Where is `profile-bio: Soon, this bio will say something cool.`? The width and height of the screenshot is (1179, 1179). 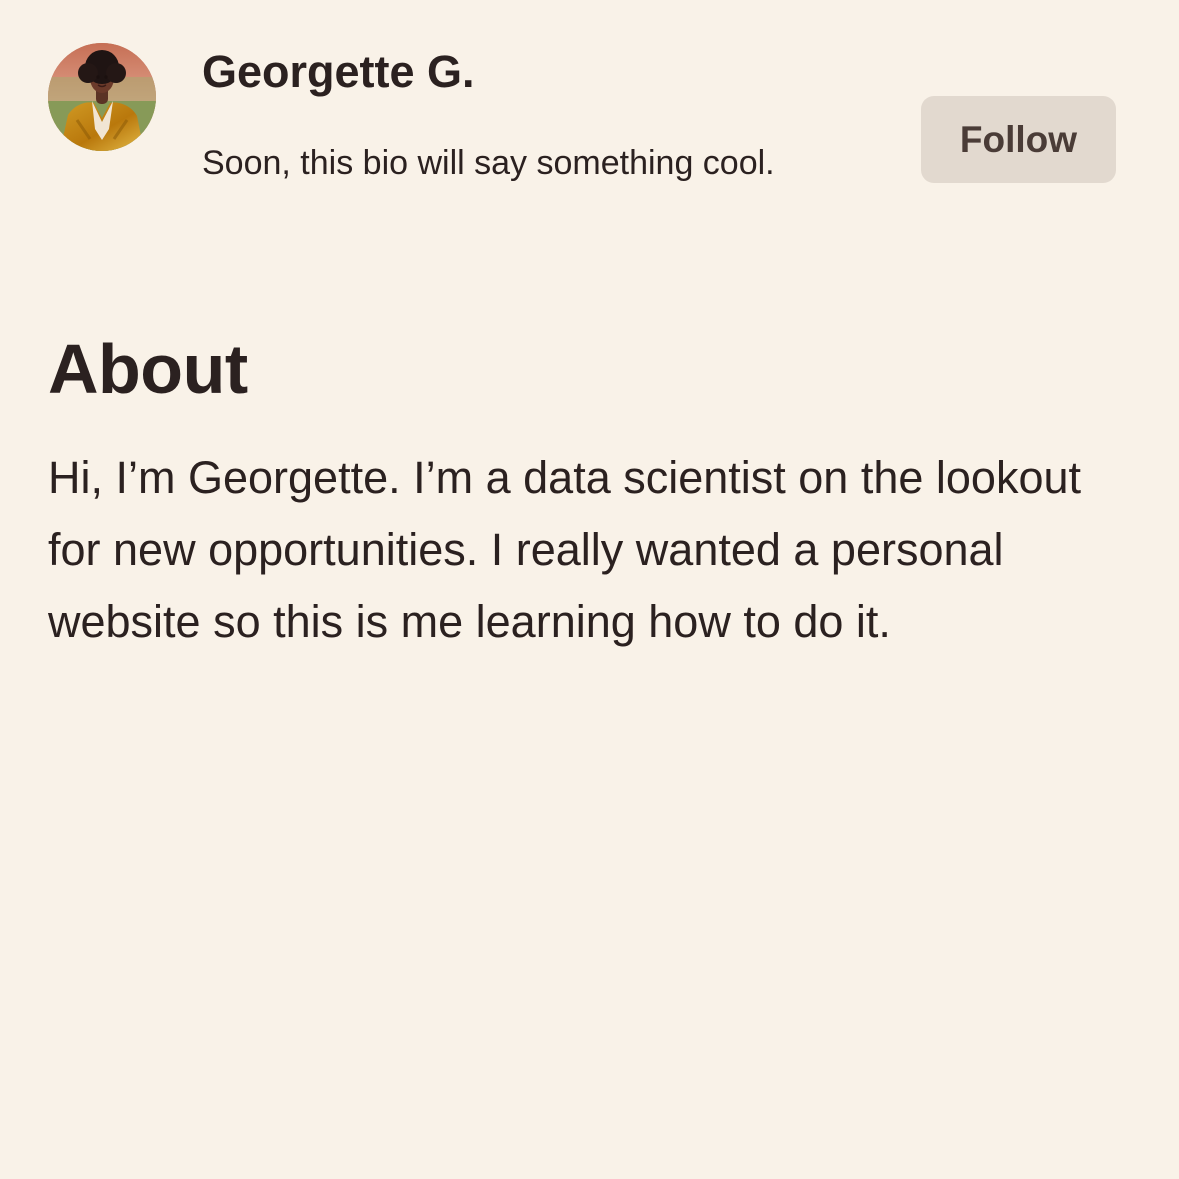 profile-bio: Soon, this bio will say something cool. is located at coordinates (488, 163).